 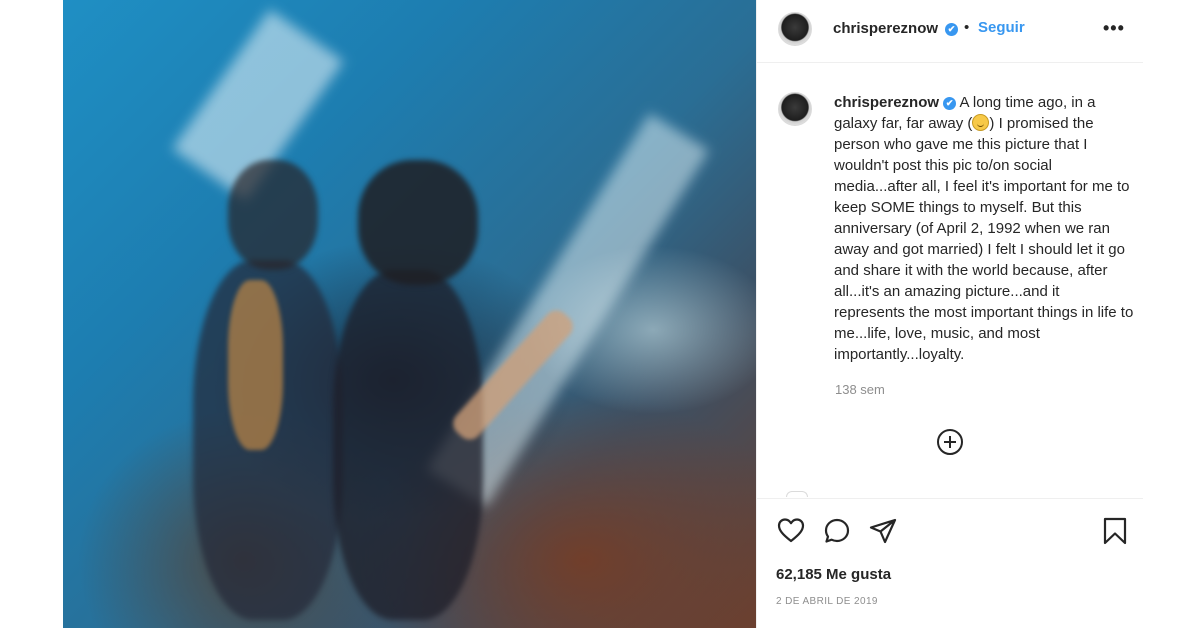 What do you see at coordinates (255, 365) in the screenshot?
I see `bag-shape` at bounding box center [255, 365].